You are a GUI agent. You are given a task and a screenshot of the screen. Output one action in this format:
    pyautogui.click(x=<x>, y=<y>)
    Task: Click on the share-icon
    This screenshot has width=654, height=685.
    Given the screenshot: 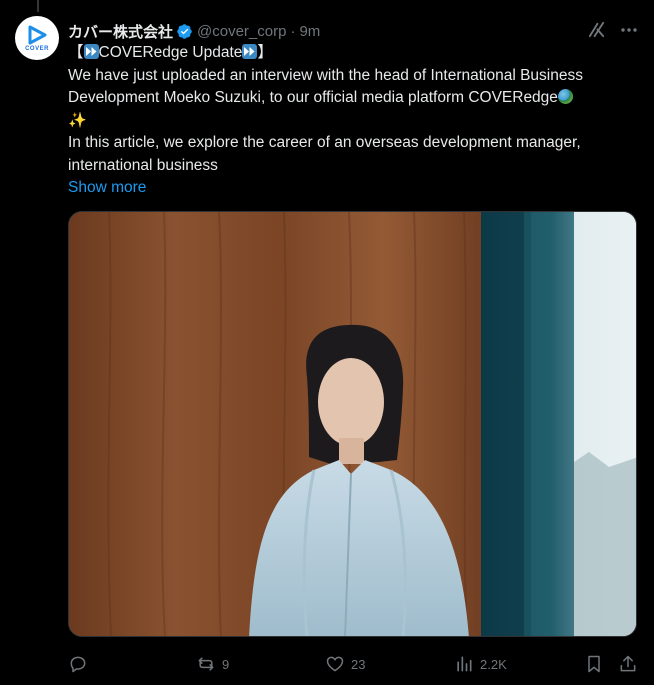 What is the action you would take?
    pyautogui.click(x=628, y=663)
    